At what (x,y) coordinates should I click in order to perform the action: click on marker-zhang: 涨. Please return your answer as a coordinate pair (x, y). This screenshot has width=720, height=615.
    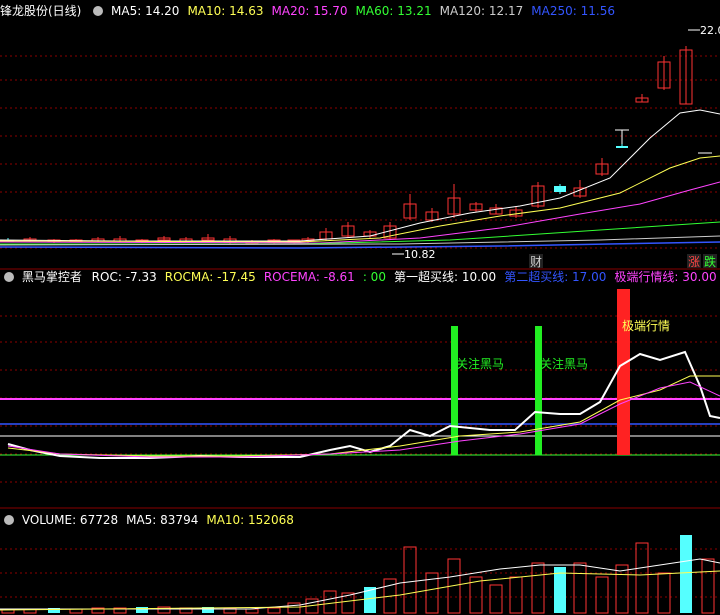
    Looking at the image, I should click on (694, 261).